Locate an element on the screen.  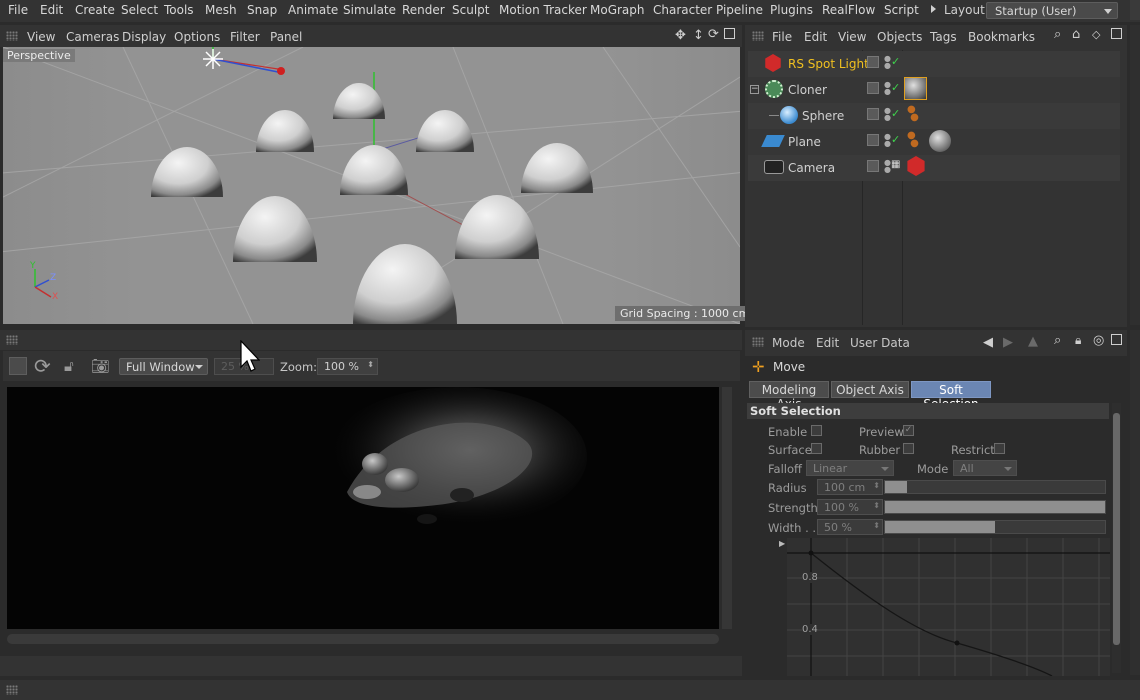
menu-simulate: Simulate is located at coordinates (369, 10).